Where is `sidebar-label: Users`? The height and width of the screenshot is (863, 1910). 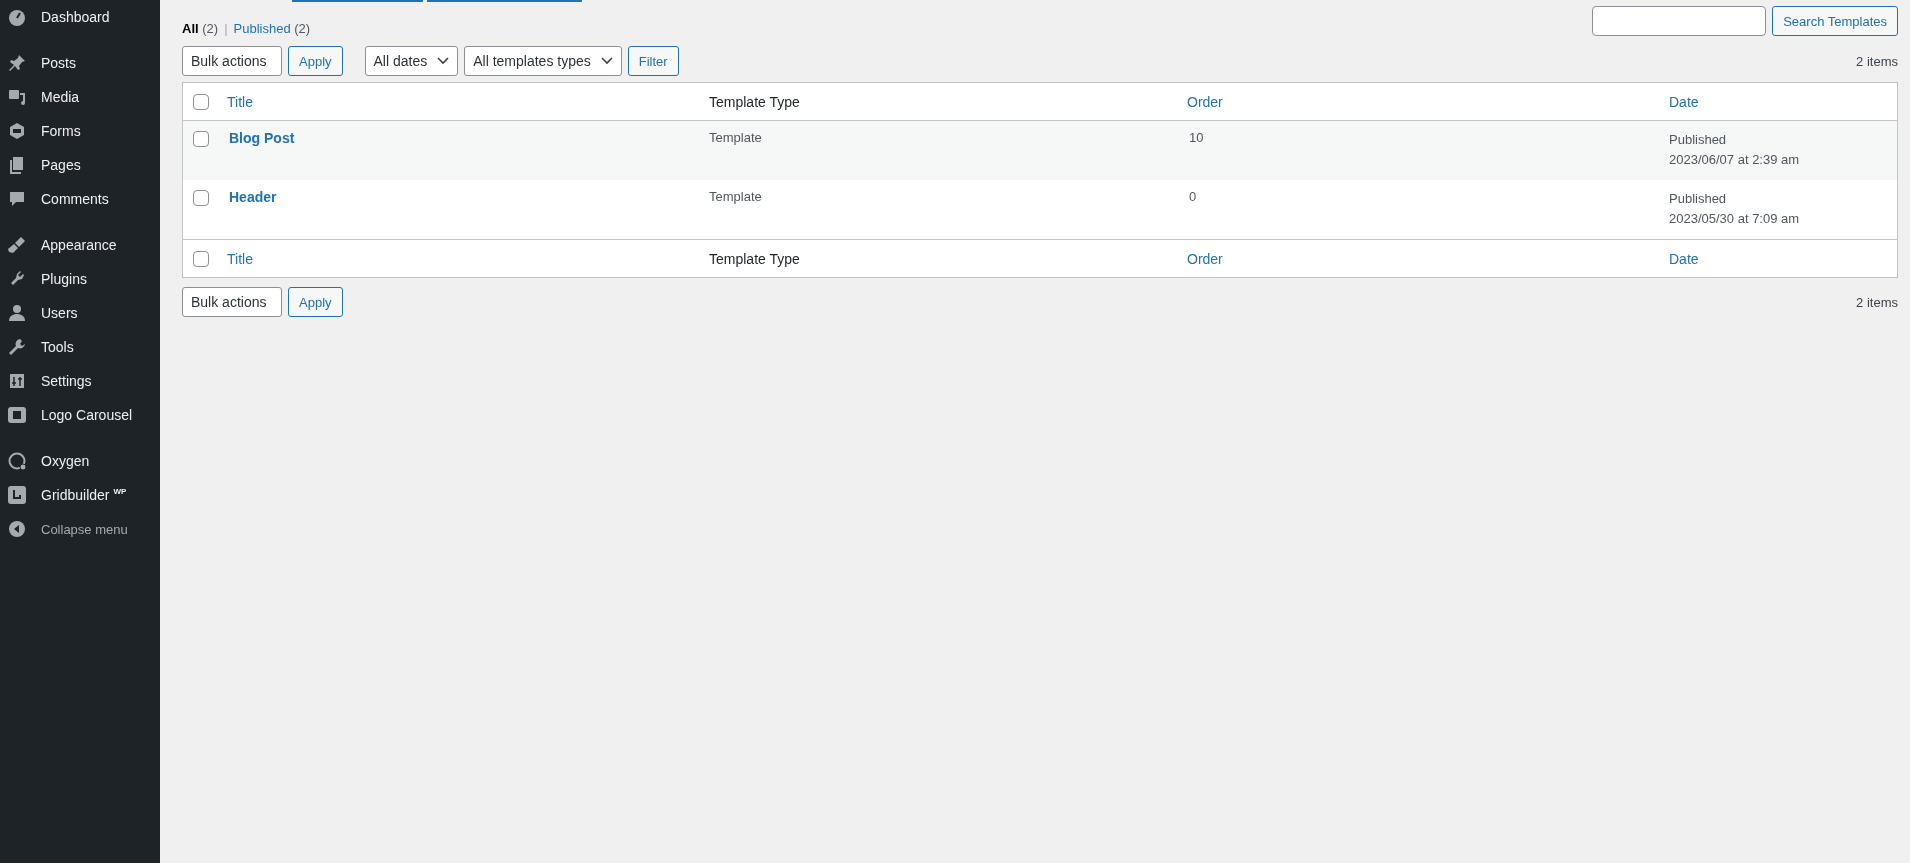 sidebar-label: Users is located at coordinates (59, 313).